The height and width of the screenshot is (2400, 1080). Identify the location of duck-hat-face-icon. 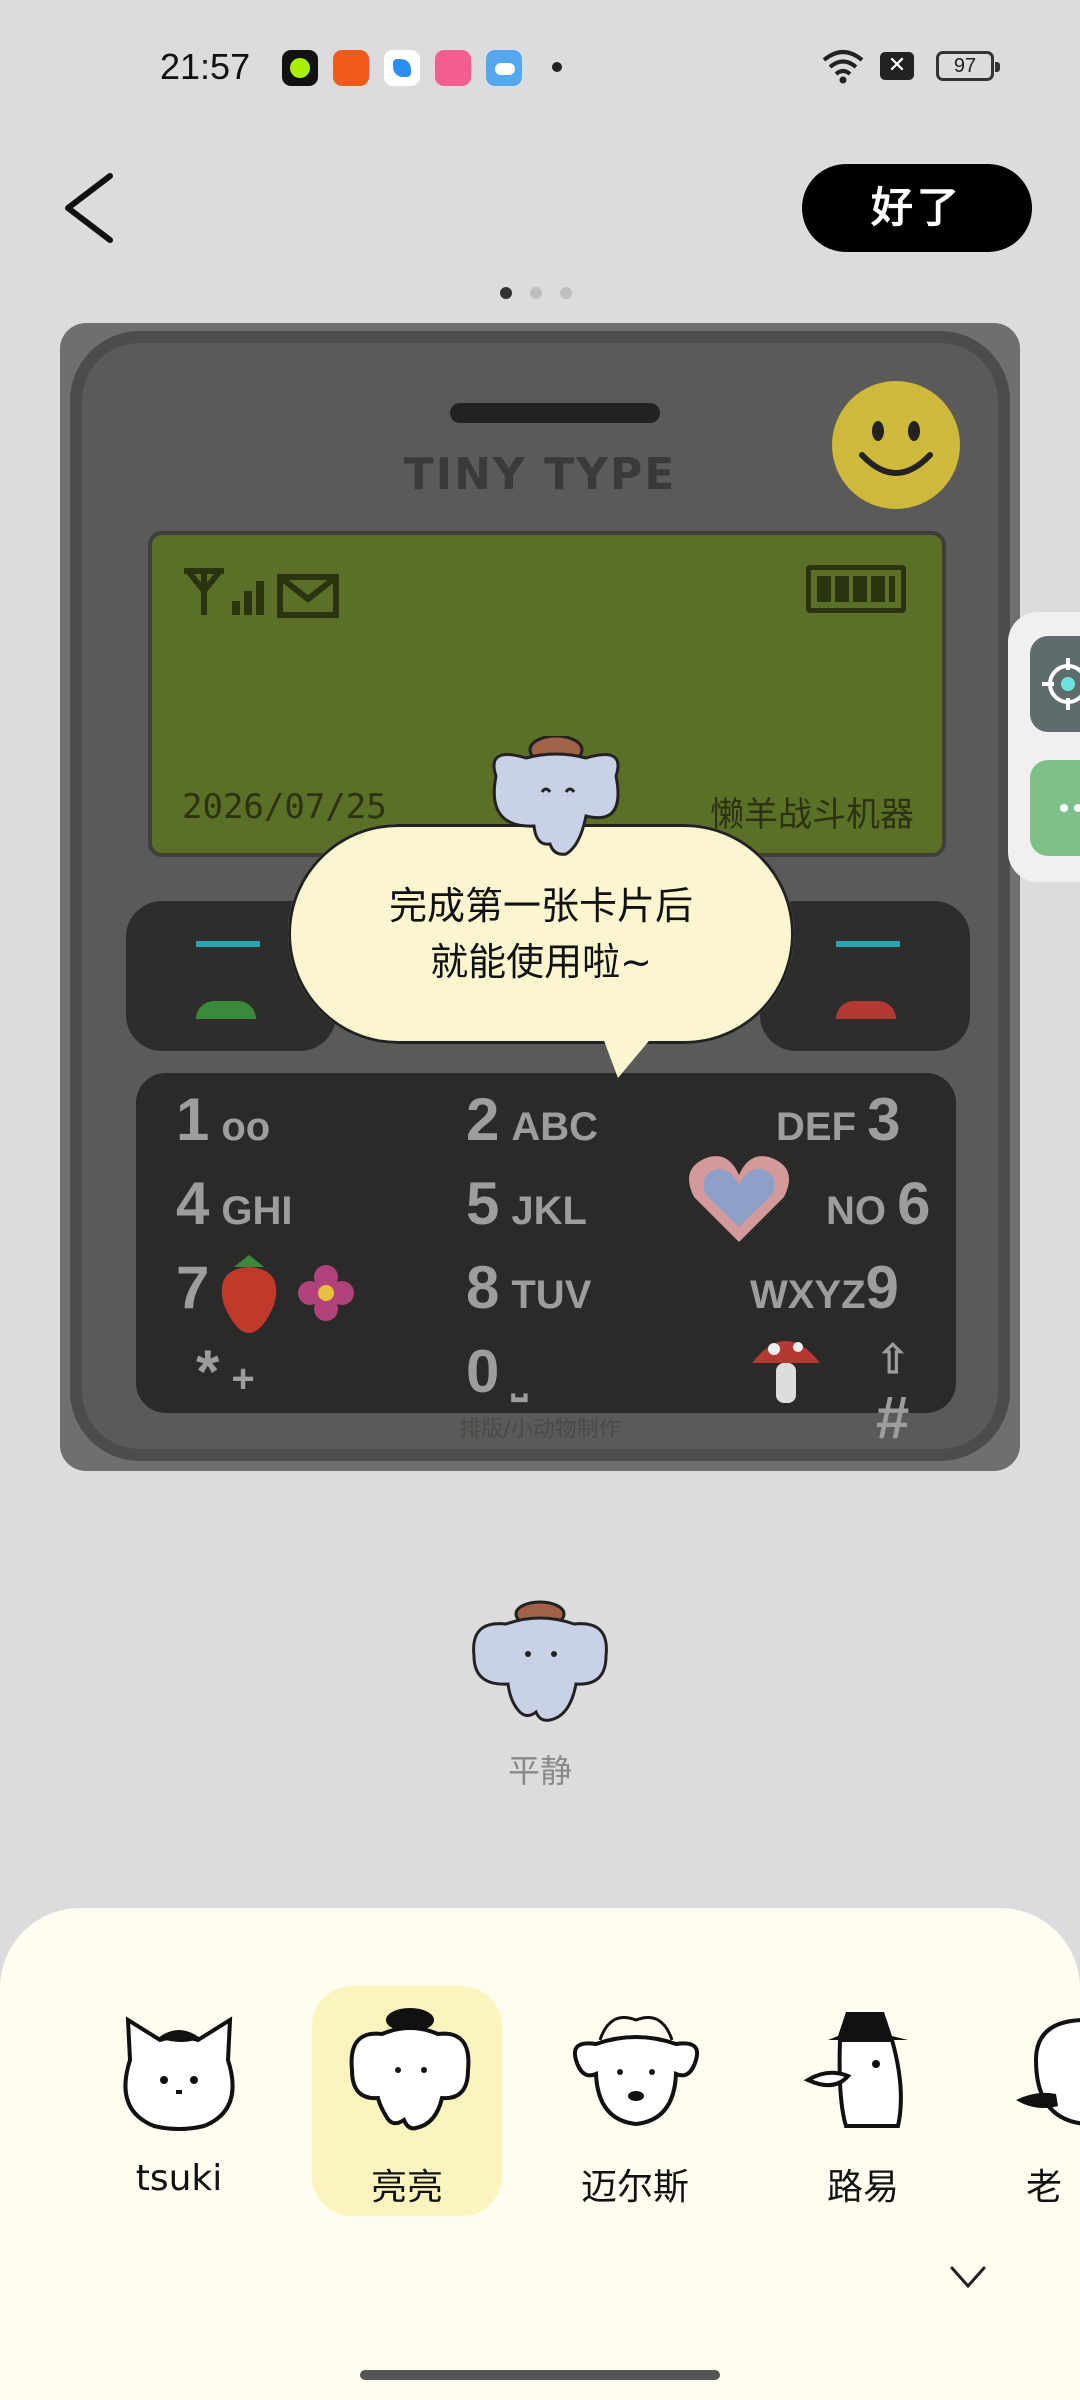
(855, 2070).